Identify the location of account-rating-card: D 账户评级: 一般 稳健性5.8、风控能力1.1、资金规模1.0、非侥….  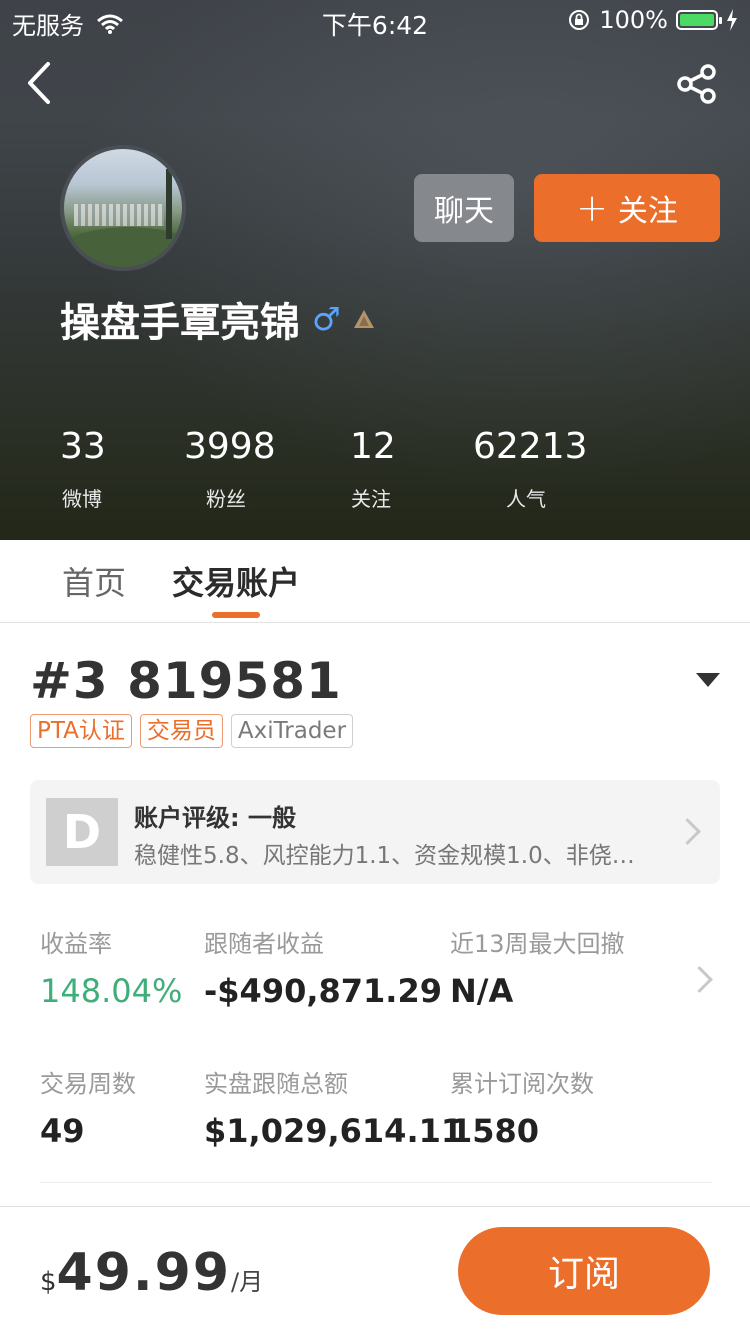
(375, 832).